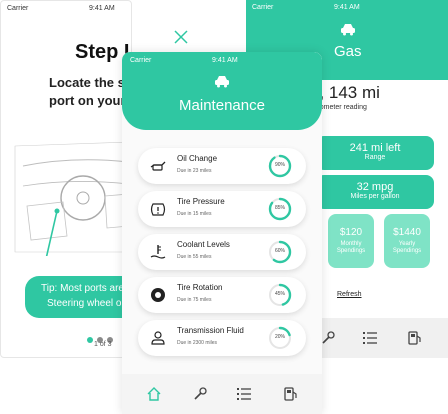 The height and width of the screenshot is (414, 448). Describe the element at coordinates (279, 337) in the screenshot. I see `maintenance-item-percent: 20%` at that location.